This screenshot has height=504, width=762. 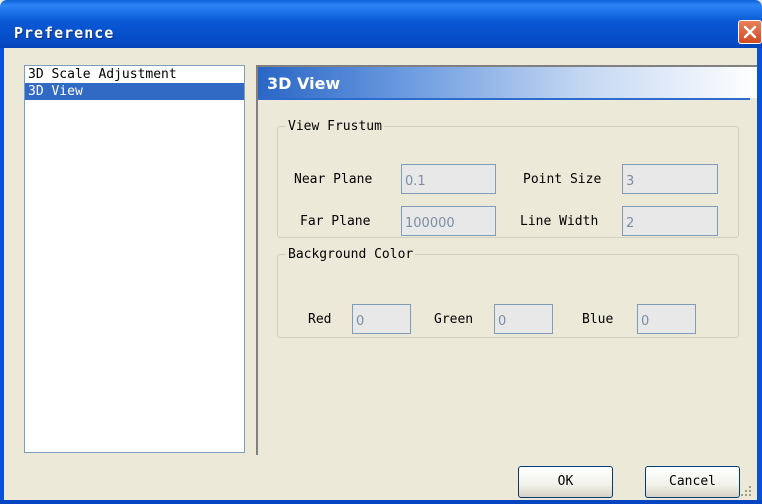 I want to click on near-plane-label: Near Plane, so click(x=333, y=179).